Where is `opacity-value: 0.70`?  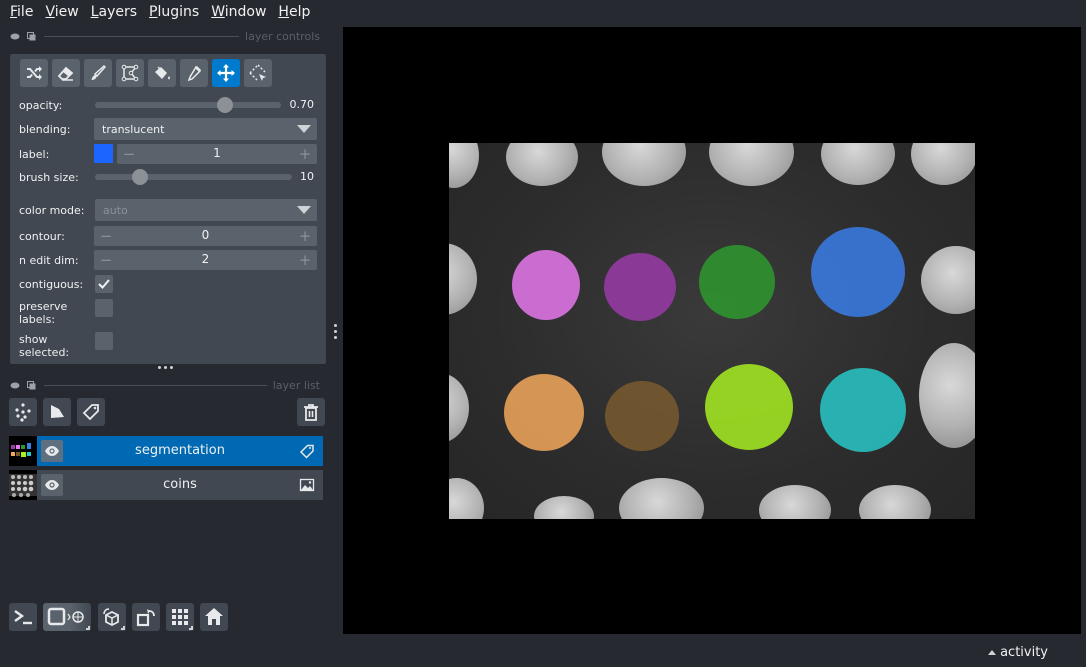
opacity-value: 0.70 is located at coordinates (302, 104).